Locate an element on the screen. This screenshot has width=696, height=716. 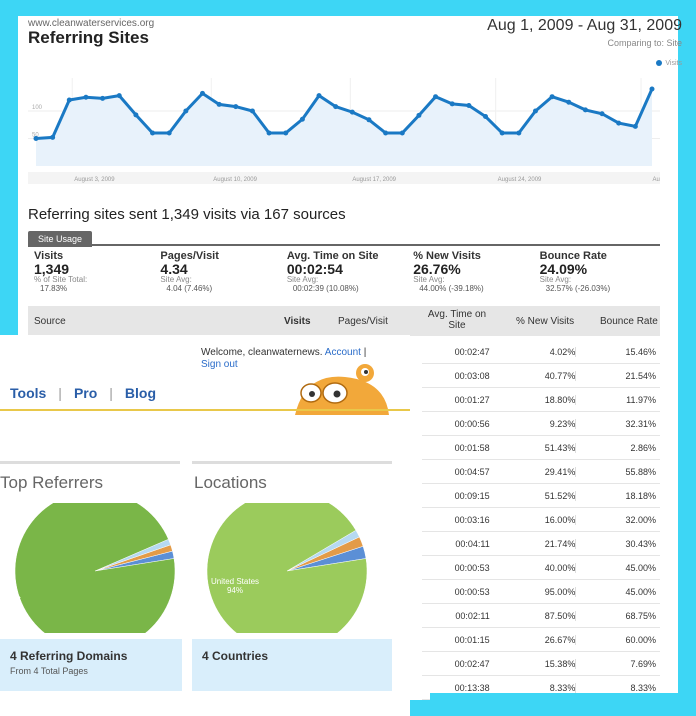
cell-avg-time: 00:01:27 is located at coordinates (472, 399).